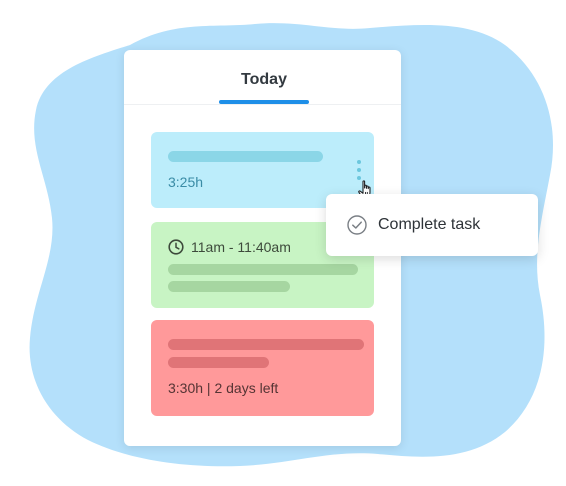 This screenshot has width=566, height=486. Describe the element at coordinates (223, 388) in the screenshot. I see `task-duration-deadline: 3:30h | 2 days left` at that location.